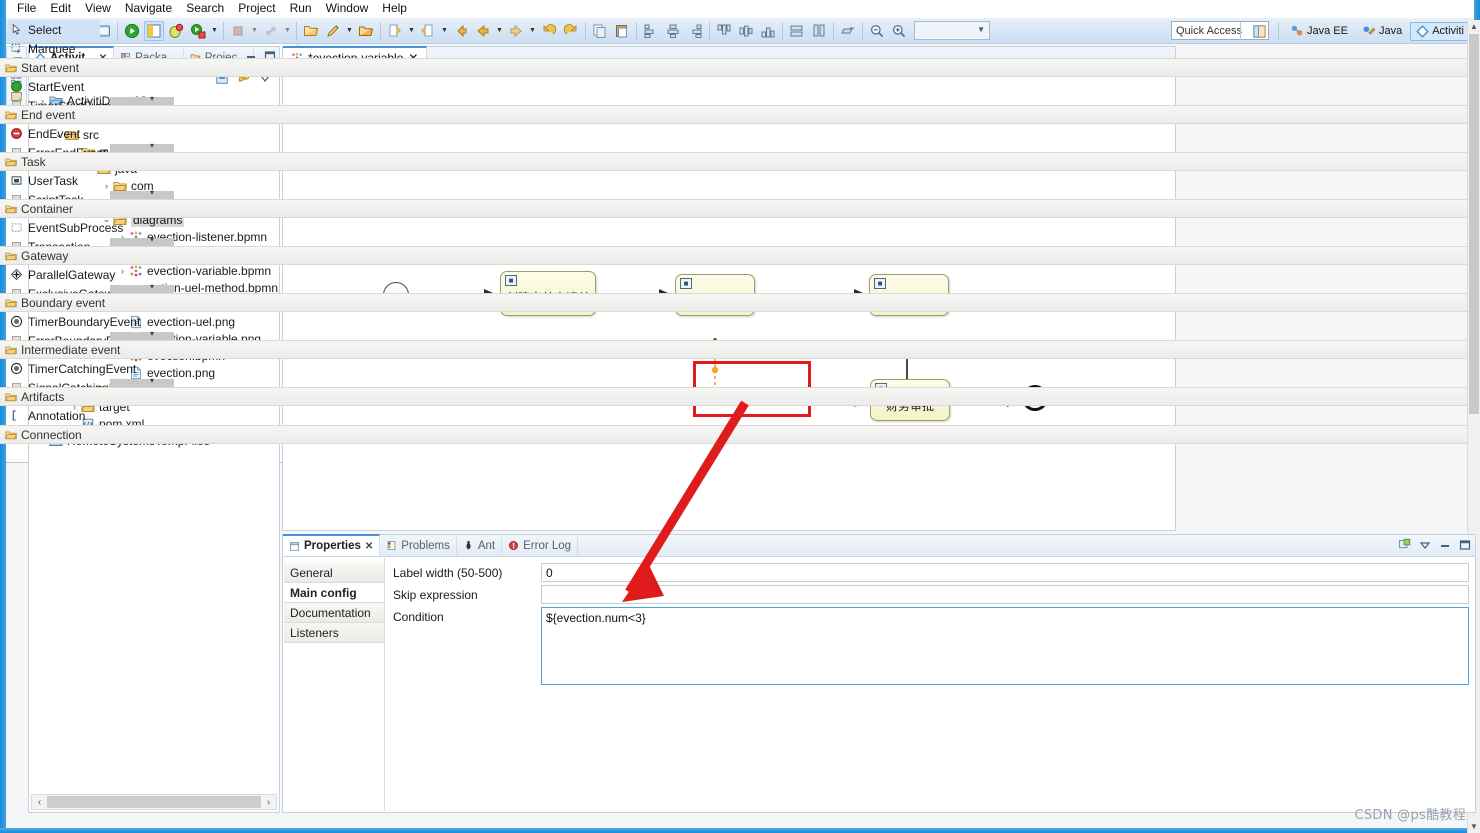 The height and width of the screenshot is (833, 1480). I want to click on palette-item-clipped: Transaction, so click(740, 241).